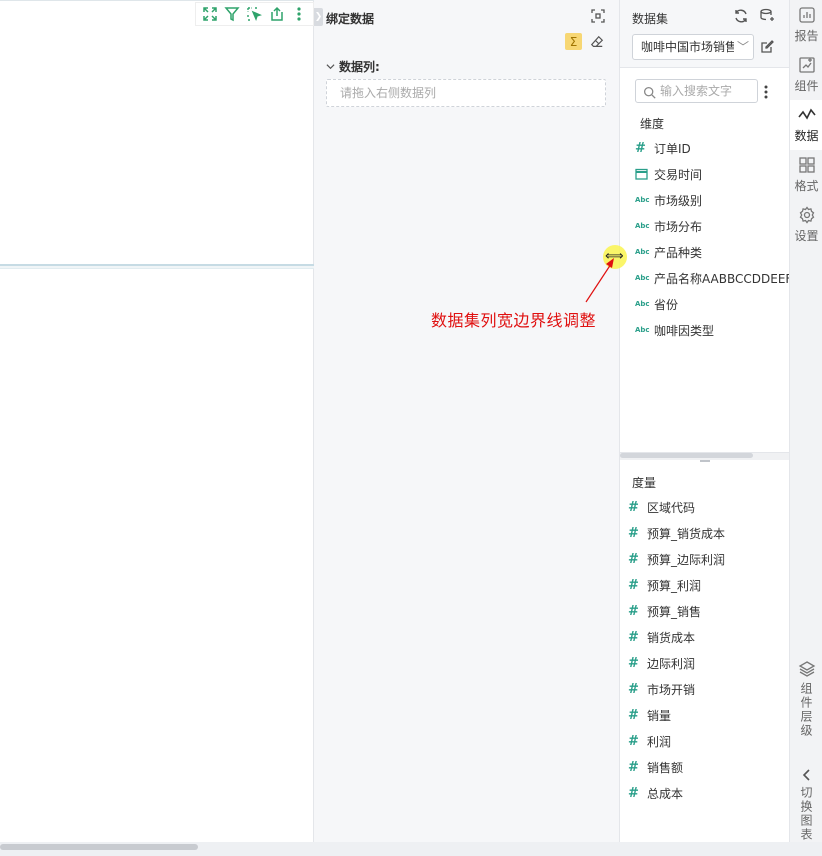  Describe the element at coordinates (674, 611) in the screenshot. I see `measure-field-label: 预算_销售` at that location.